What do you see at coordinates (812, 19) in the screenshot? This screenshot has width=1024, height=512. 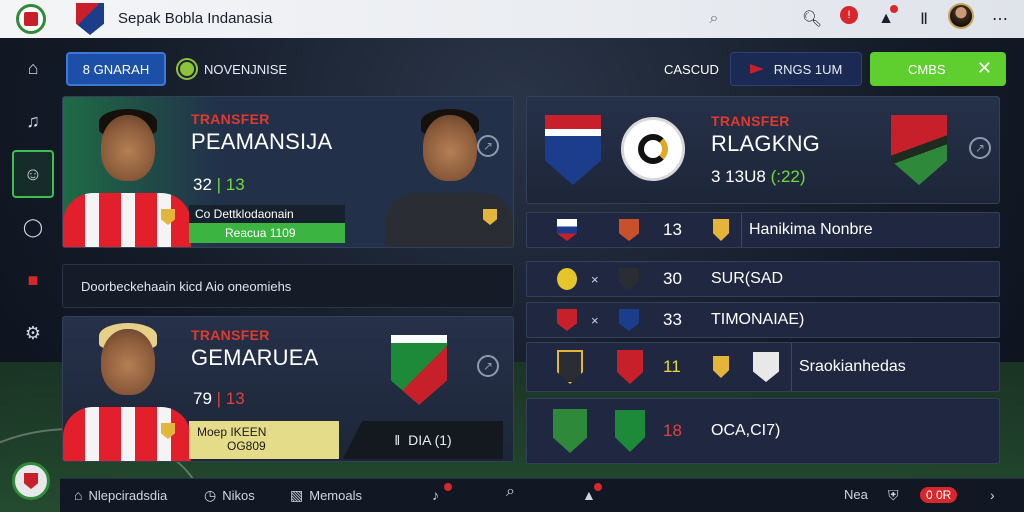 I see `search-alt-icon: 🔍︎` at bounding box center [812, 19].